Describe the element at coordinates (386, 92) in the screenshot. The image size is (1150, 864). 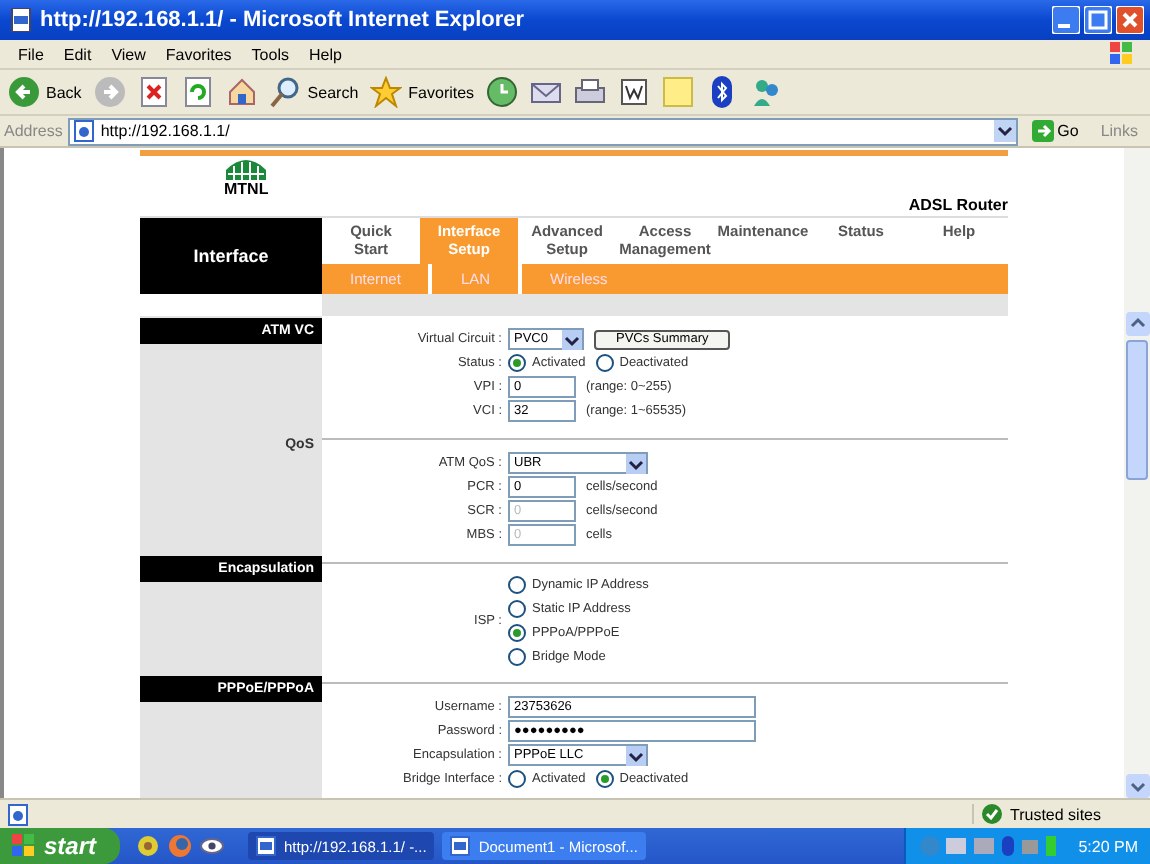
I see `star-icon` at that location.